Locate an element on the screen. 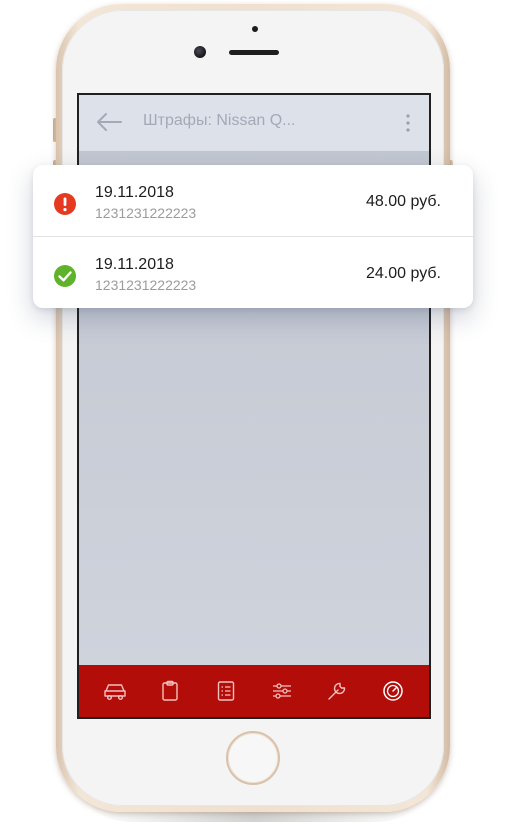 The width and height of the screenshot is (506, 830). proximity-sensor is located at coordinates (255, 29).